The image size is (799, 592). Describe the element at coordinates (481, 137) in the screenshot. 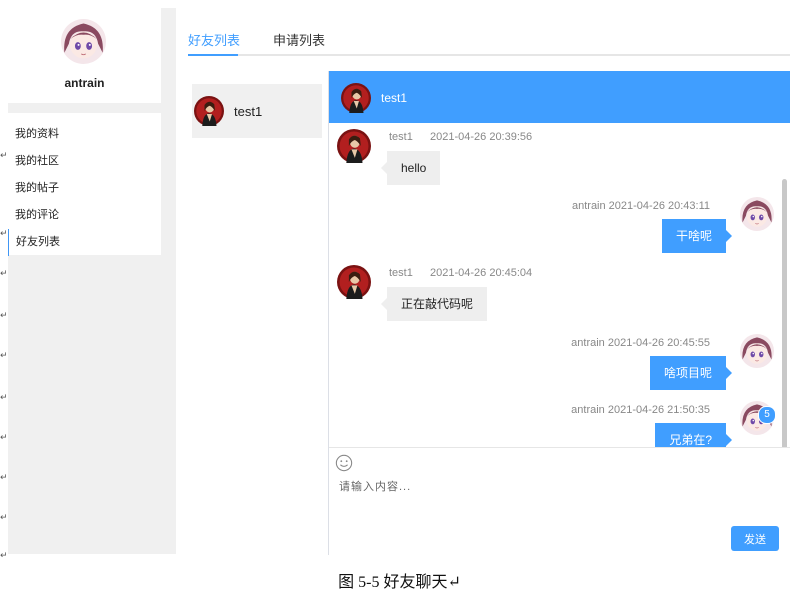

I see `message-time: 2021-04-26 20:39:56` at that location.